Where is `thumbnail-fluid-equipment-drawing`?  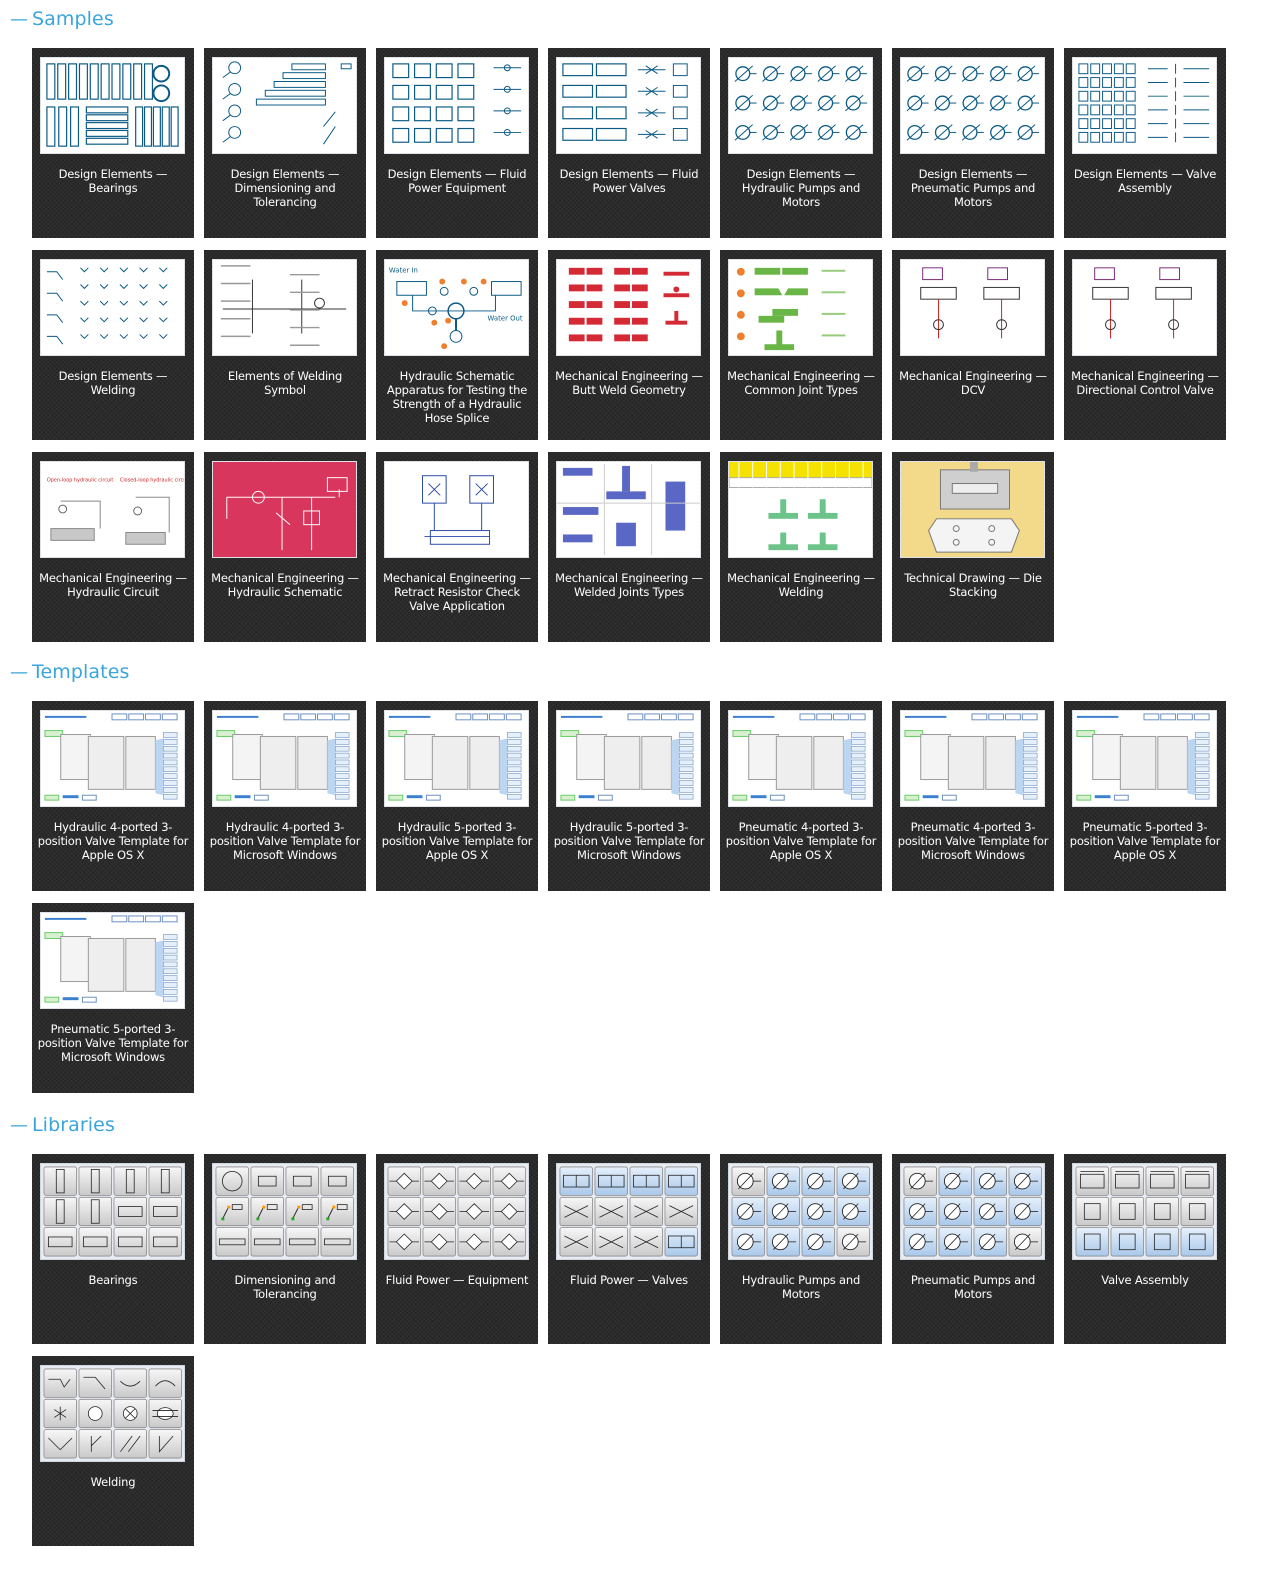 thumbnail-fluid-equipment-drawing is located at coordinates (456, 105).